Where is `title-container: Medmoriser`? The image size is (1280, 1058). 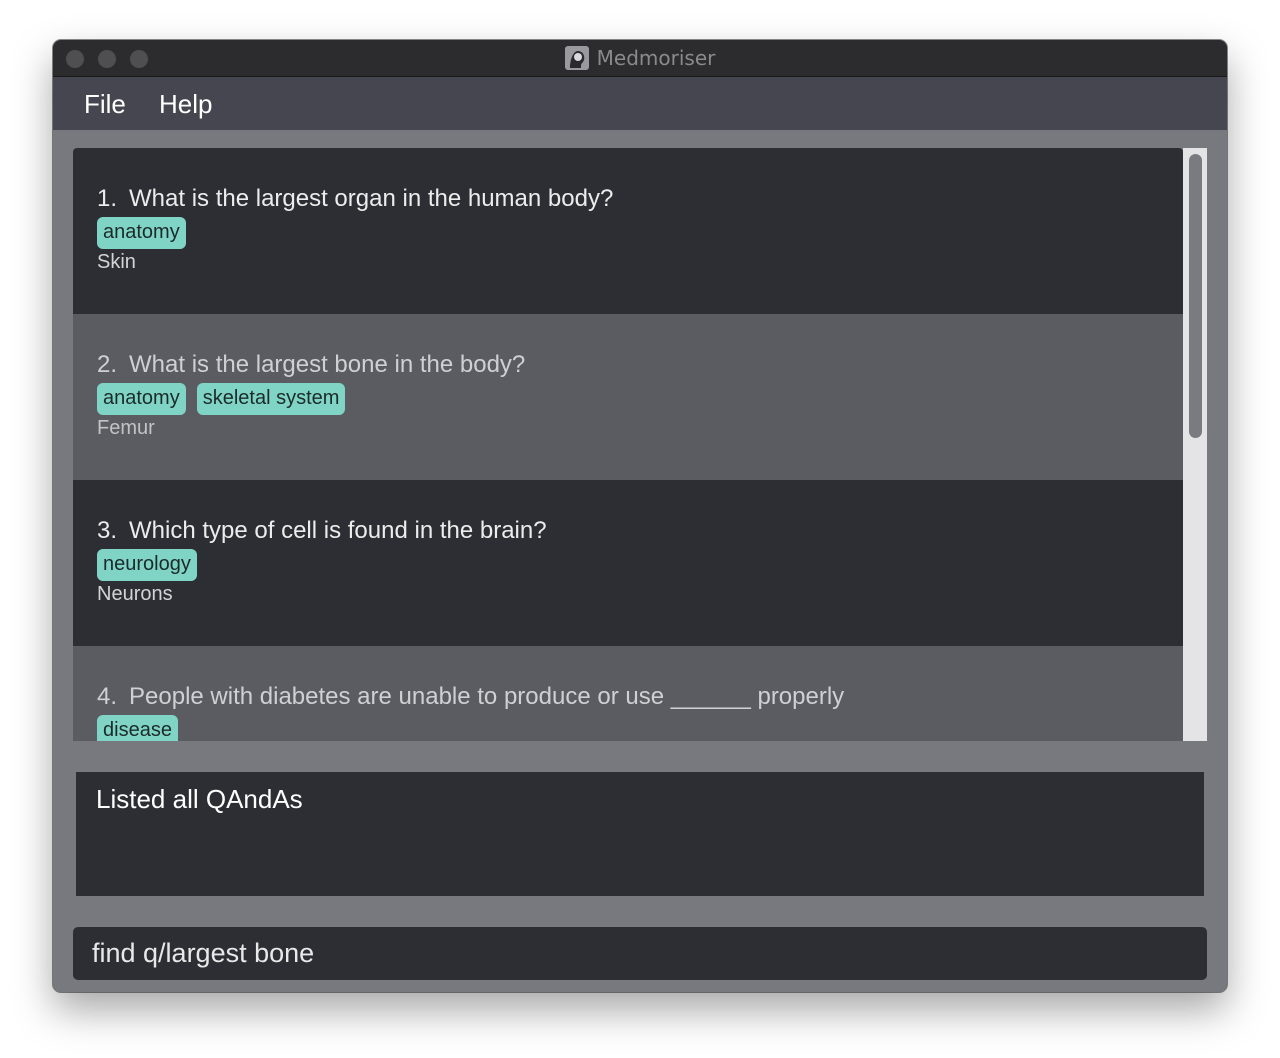 title-container: Medmoriser is located at coordinates (640, 58).